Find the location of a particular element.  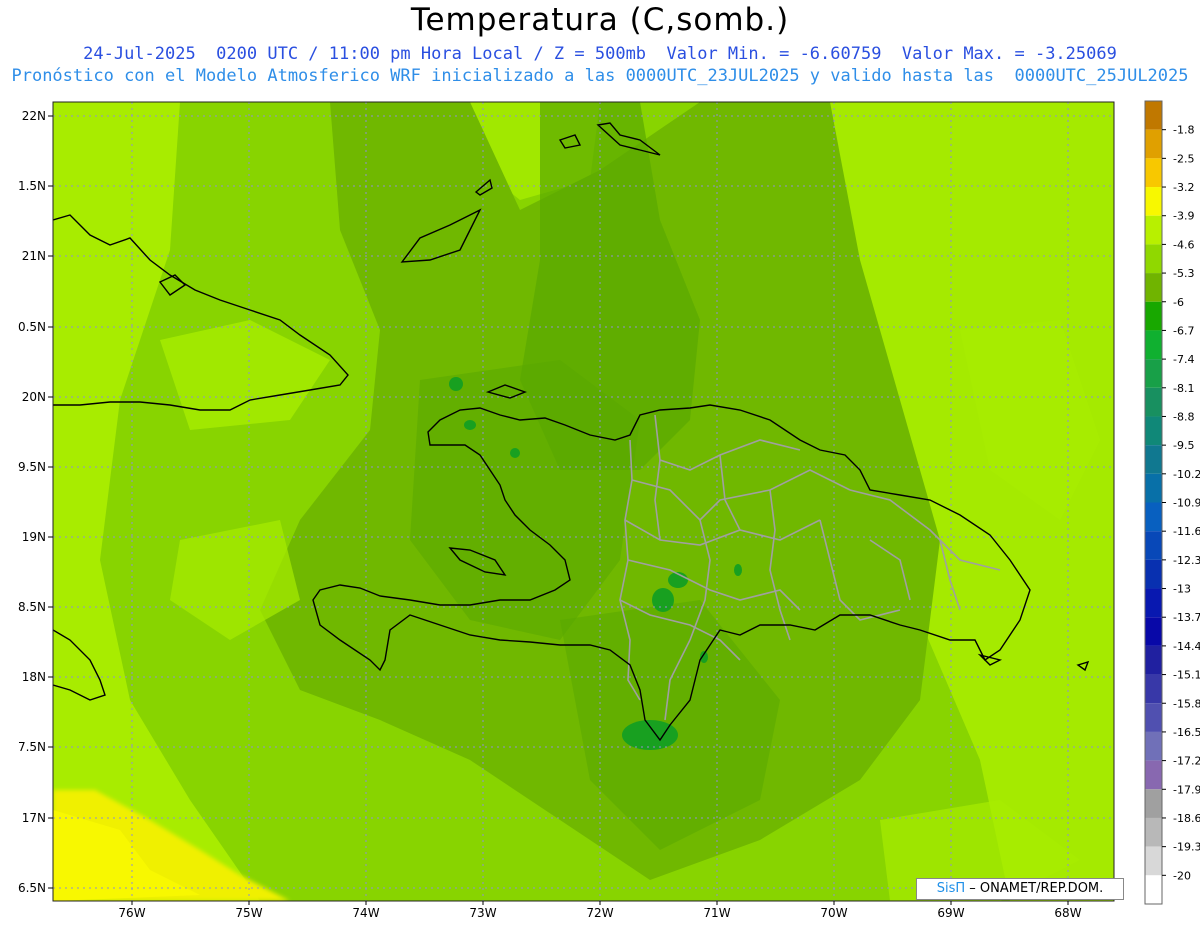

colorbar-label: -7.4 is located at coordinates (1183, 359).